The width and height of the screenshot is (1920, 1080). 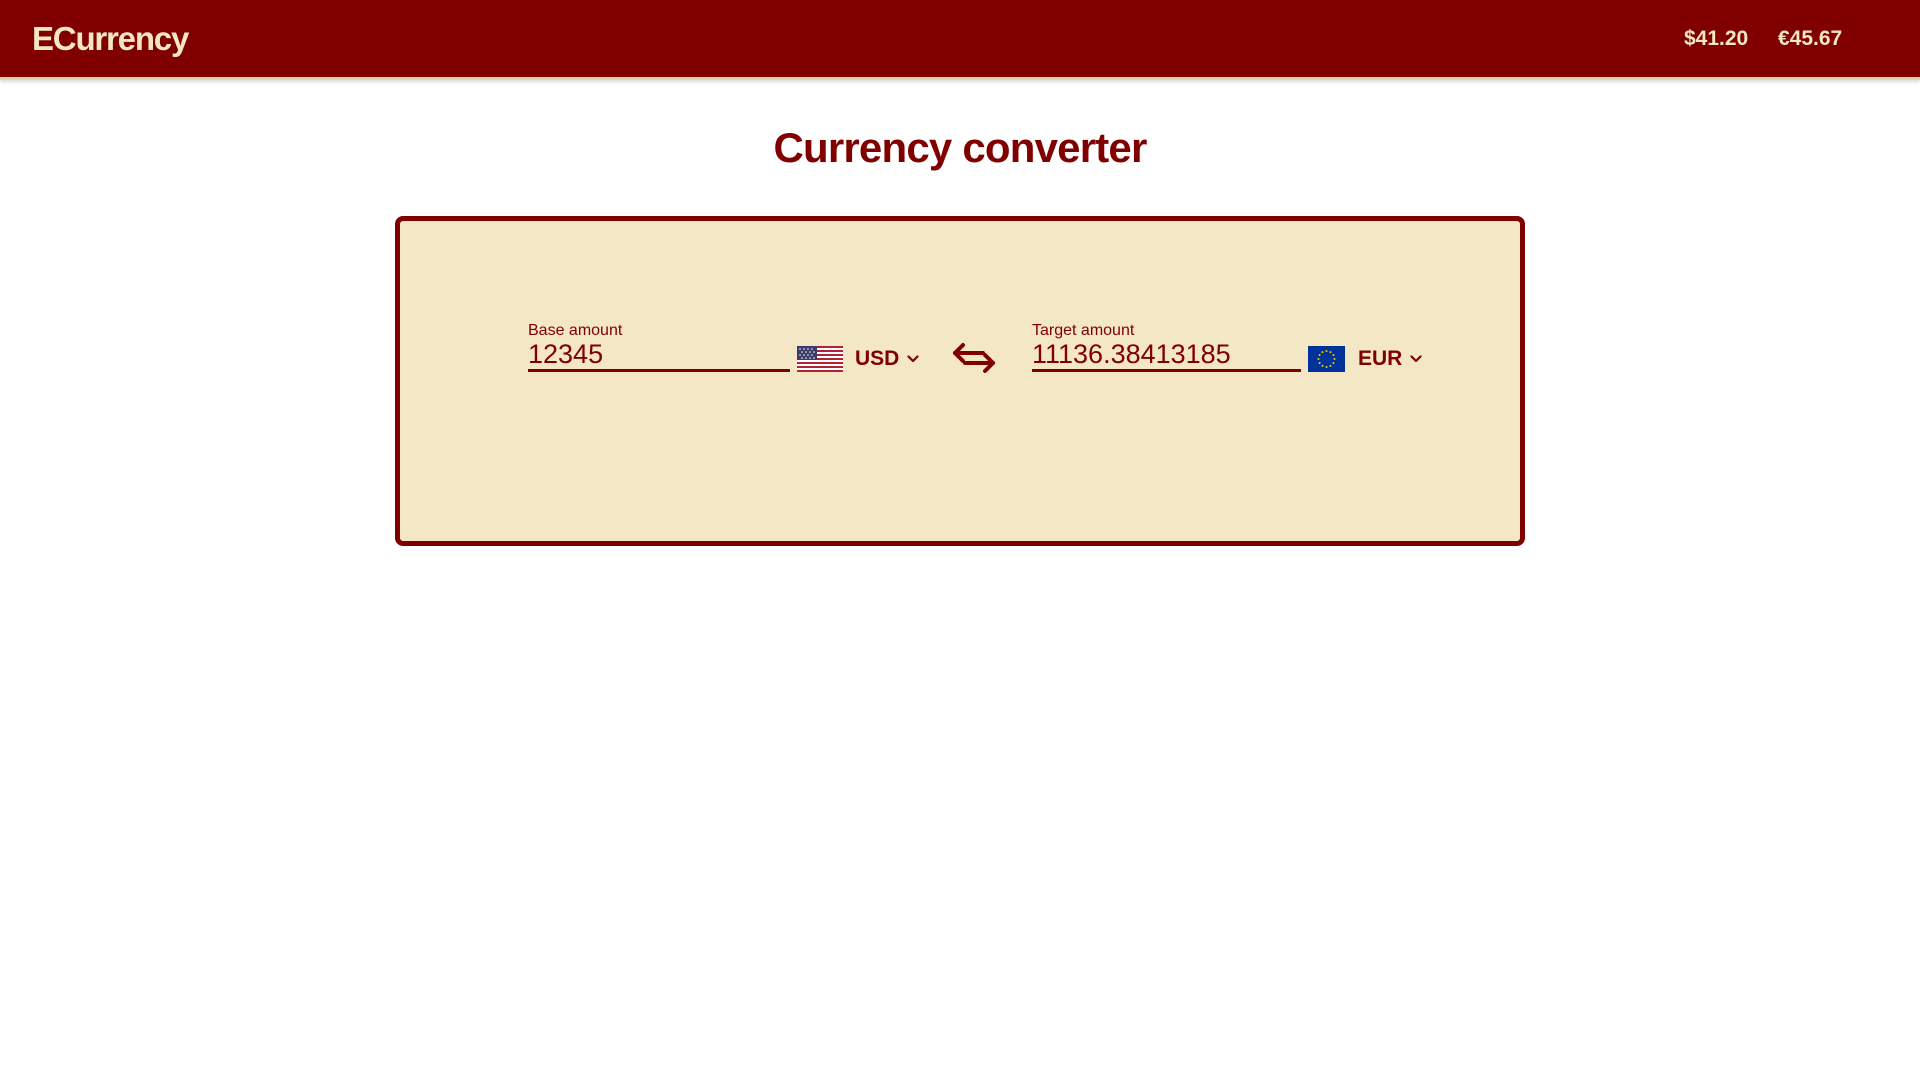 What do you see at coordinates (1380, 358) in the screenshot?
I see `target-currency-code: EUR` at bounding box center [1380, 358].